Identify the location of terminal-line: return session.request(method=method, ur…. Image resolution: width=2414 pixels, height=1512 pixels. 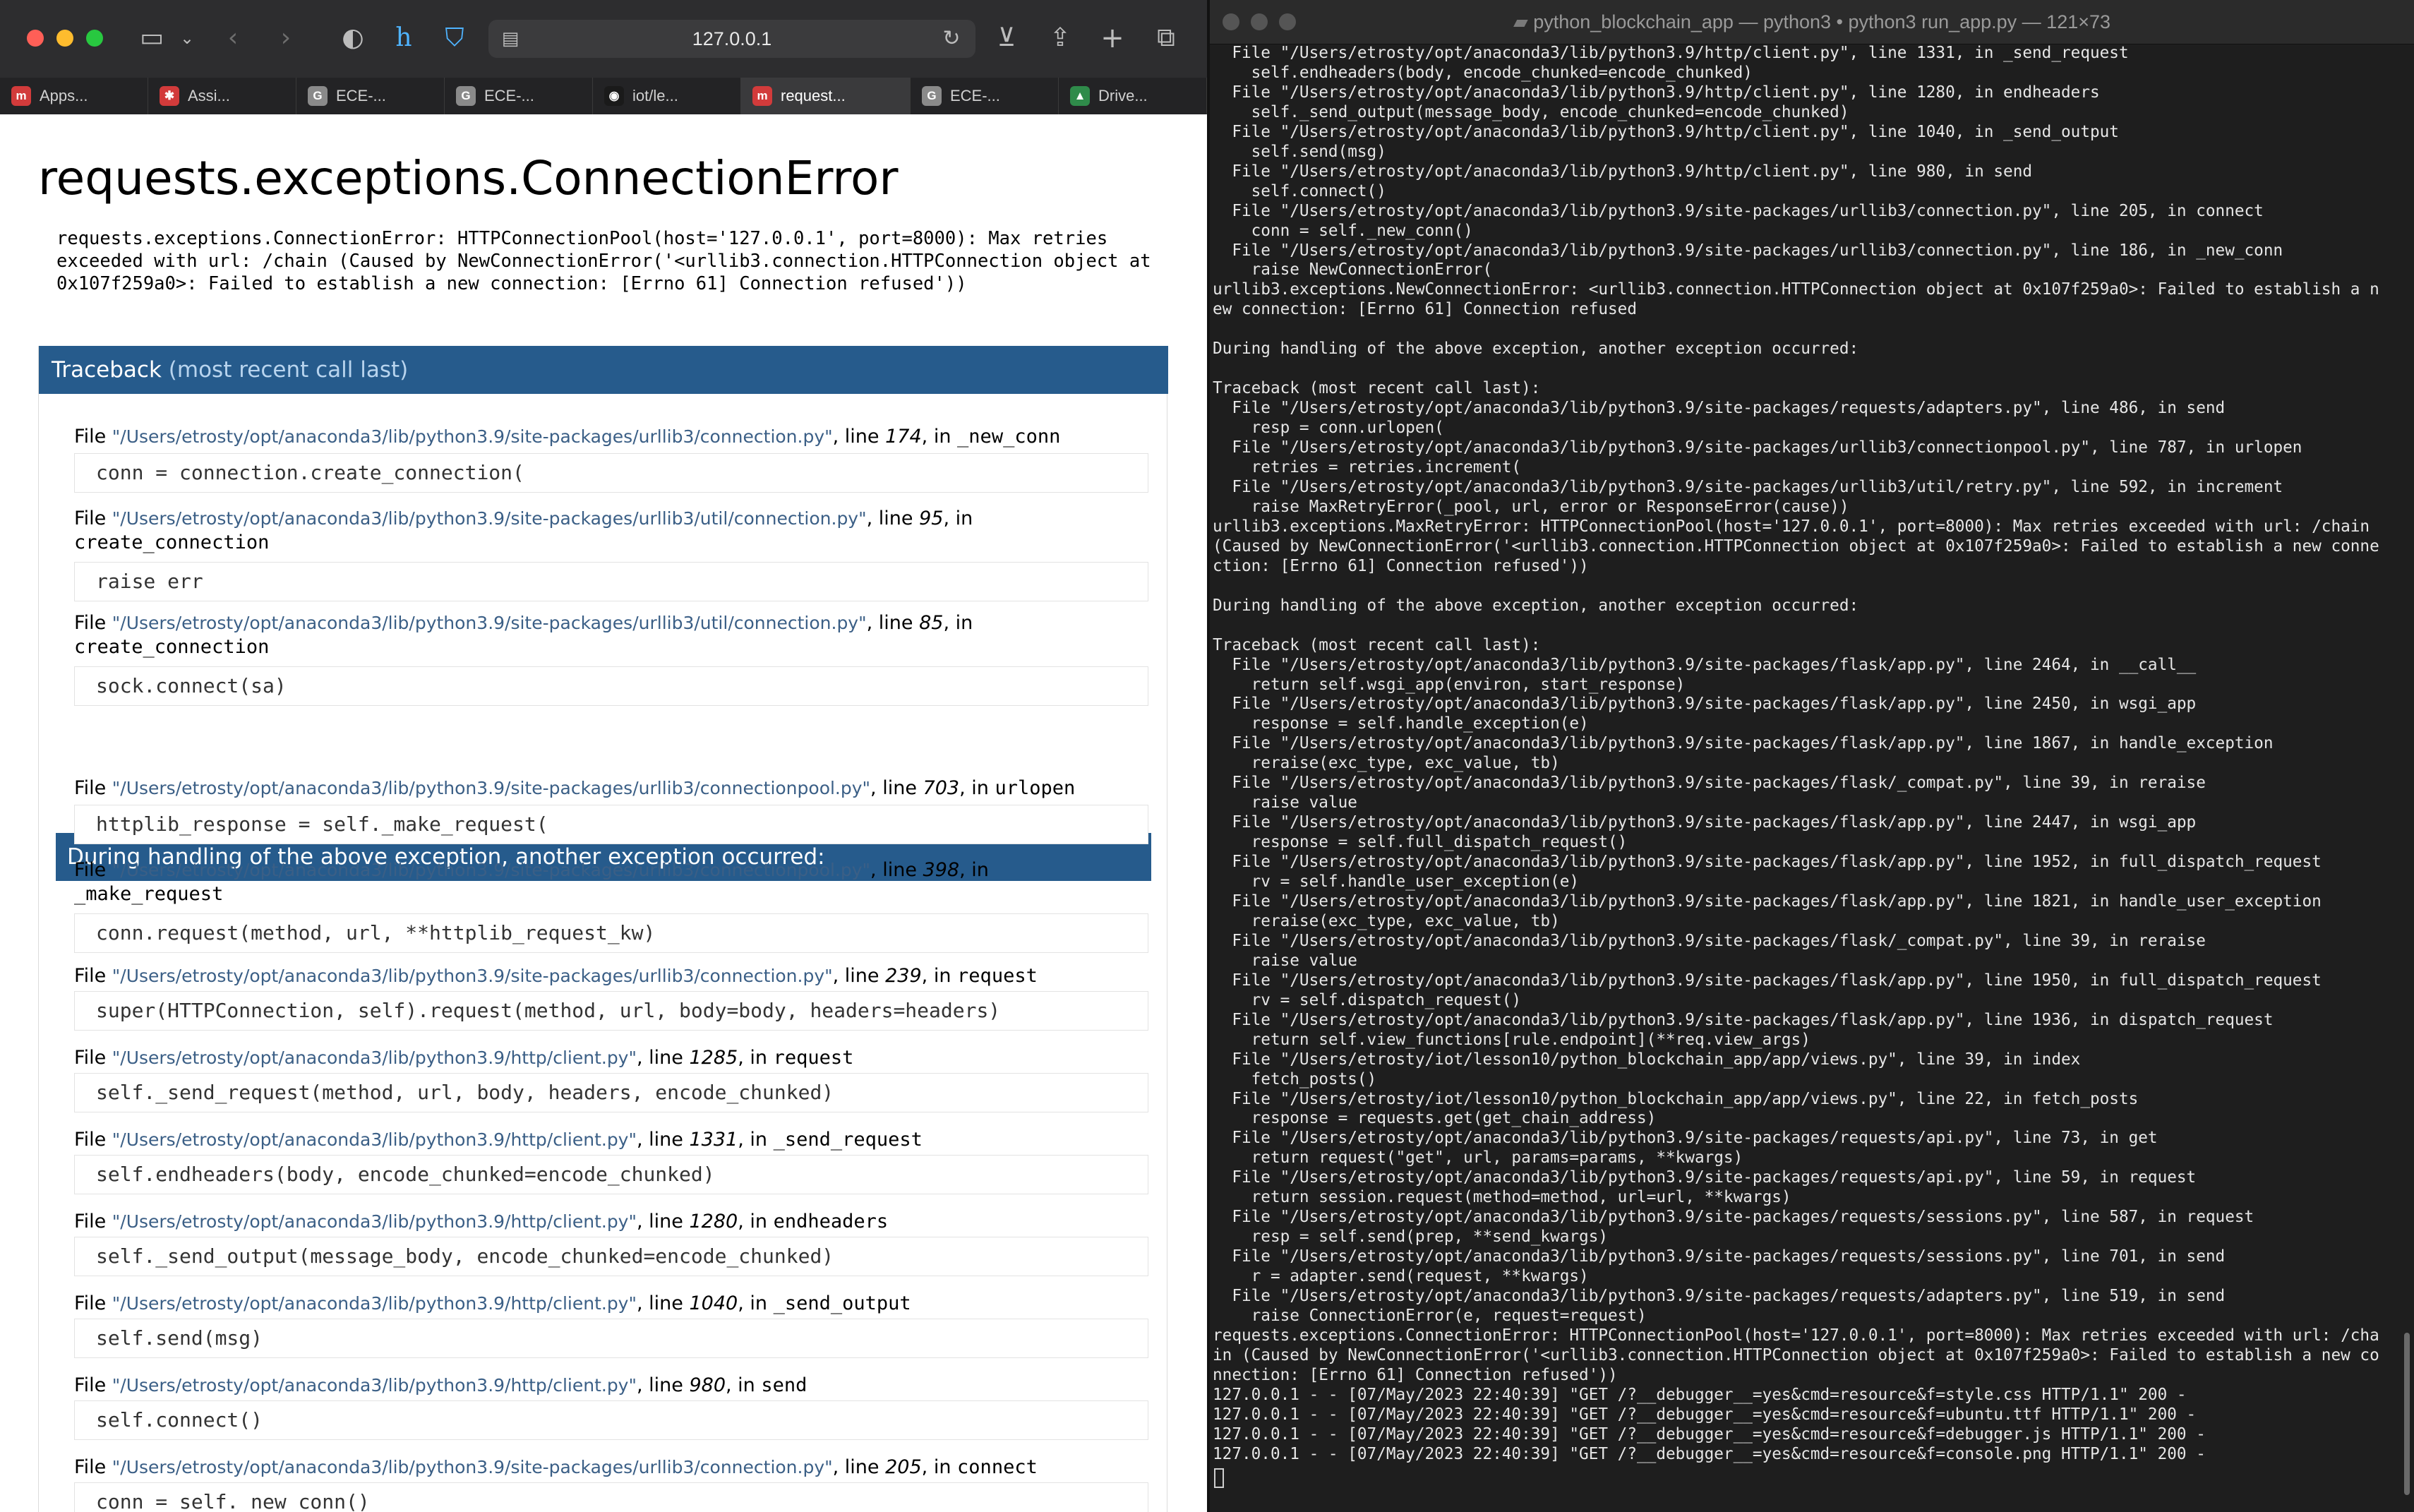
(1502, 1198).